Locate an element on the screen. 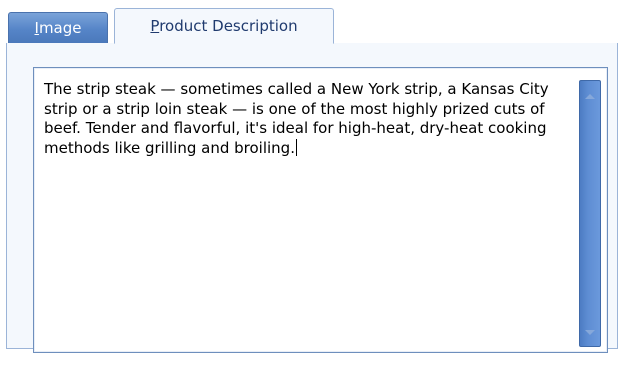 Image resolution: width=620 pixels, height=375 pixels. text-caret is located at coordinates (296, 147).